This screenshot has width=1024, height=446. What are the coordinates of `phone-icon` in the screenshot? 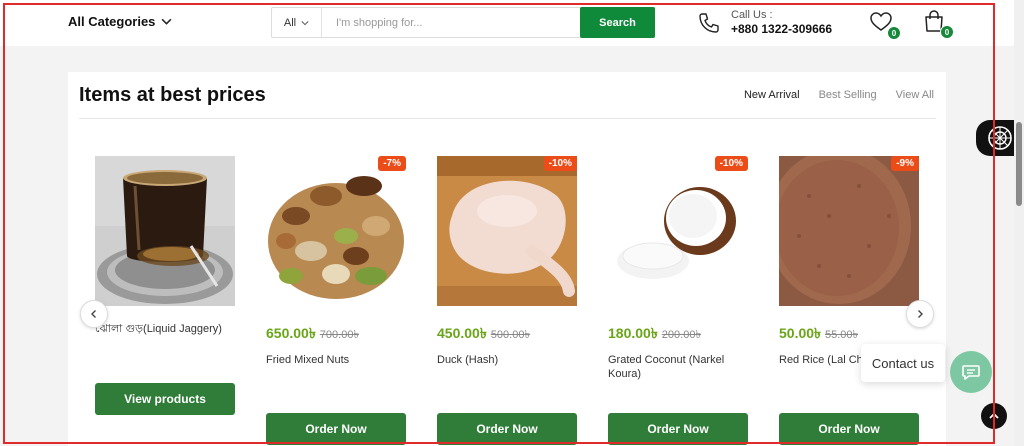 It's located at (709, 23).